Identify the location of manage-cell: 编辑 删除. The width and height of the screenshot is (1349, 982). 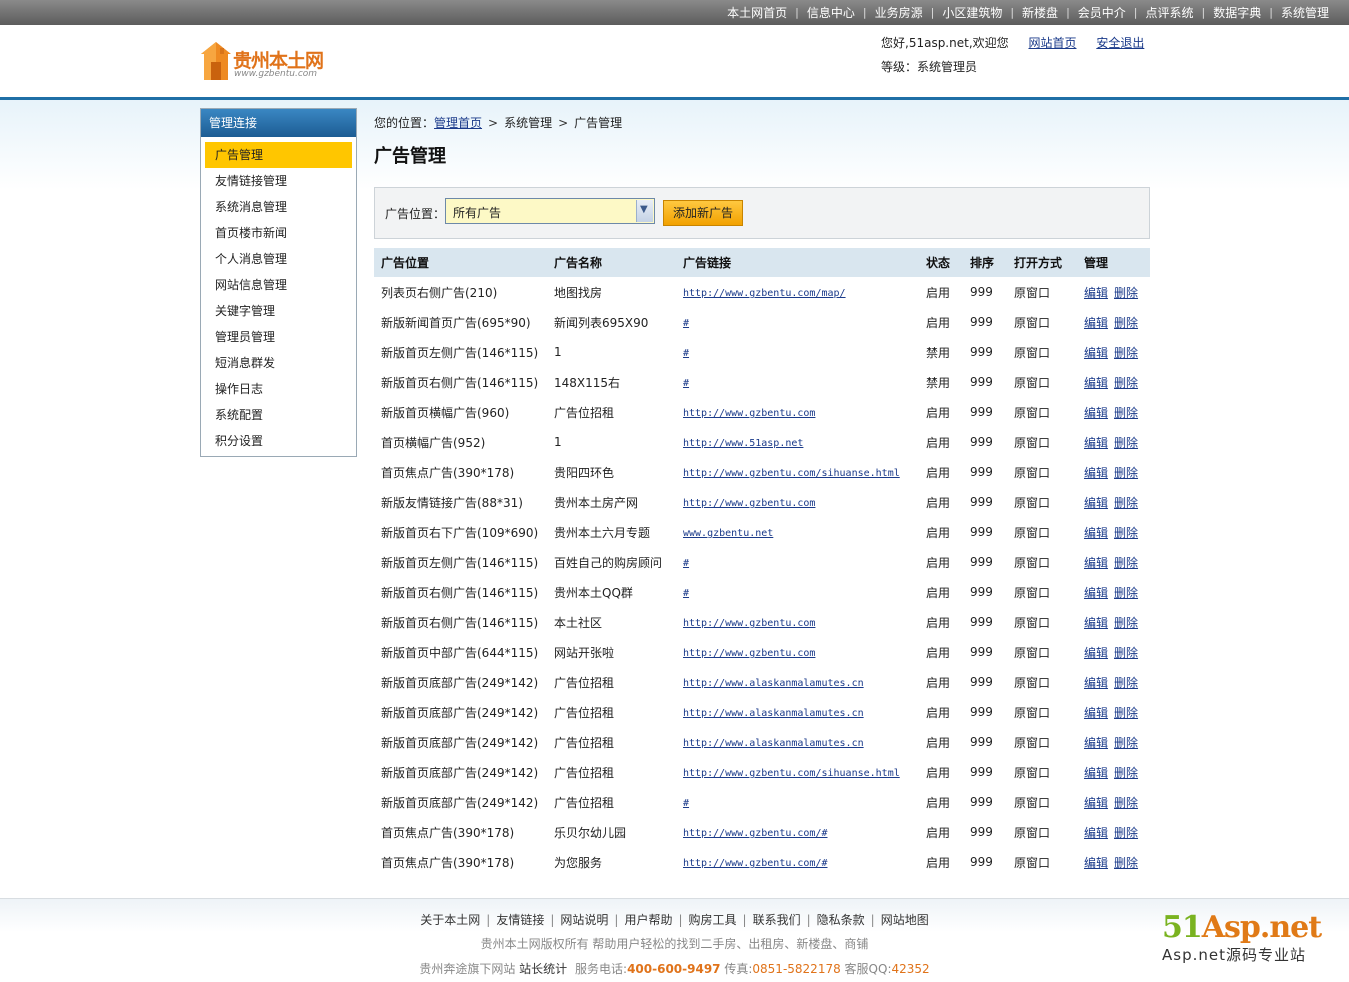
(1113, 682).